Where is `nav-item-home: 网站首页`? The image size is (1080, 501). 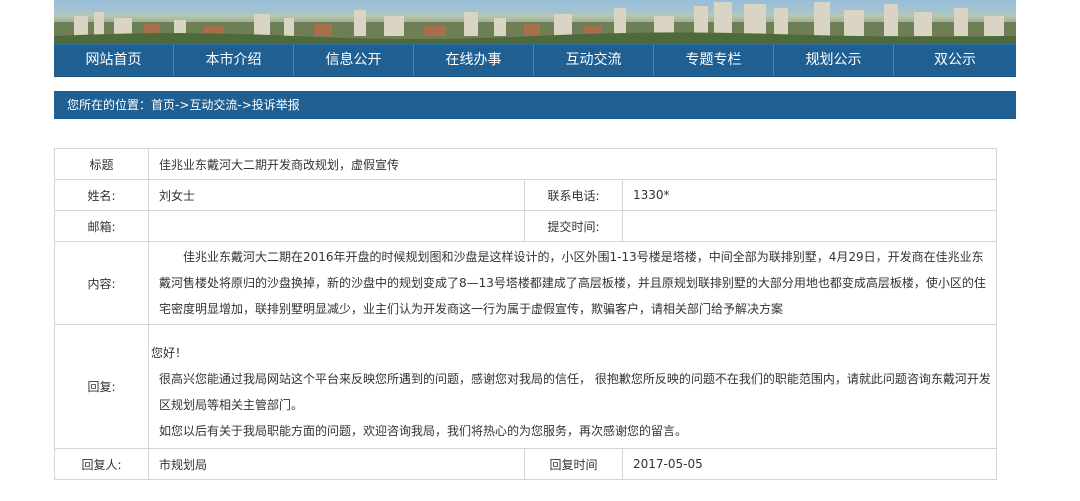
nav-item-home: 网站首页 is located at coordinates (114, 60).